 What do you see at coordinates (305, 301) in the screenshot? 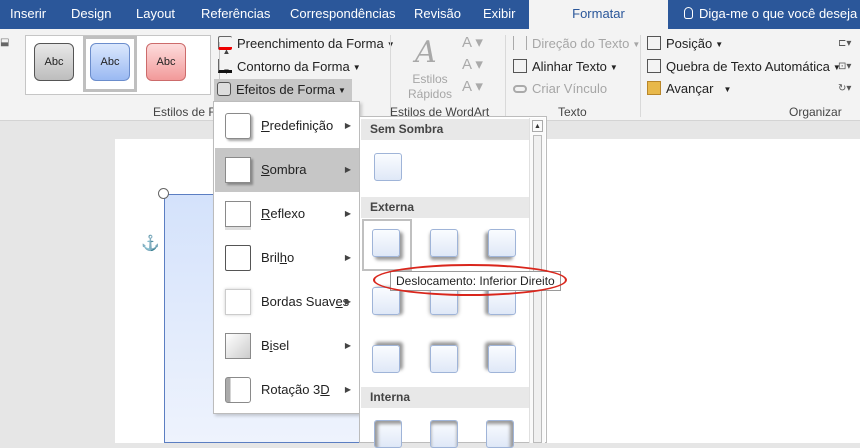
I see `menu-item-label: Bordas Suaves` at bounding box center [305, 301].